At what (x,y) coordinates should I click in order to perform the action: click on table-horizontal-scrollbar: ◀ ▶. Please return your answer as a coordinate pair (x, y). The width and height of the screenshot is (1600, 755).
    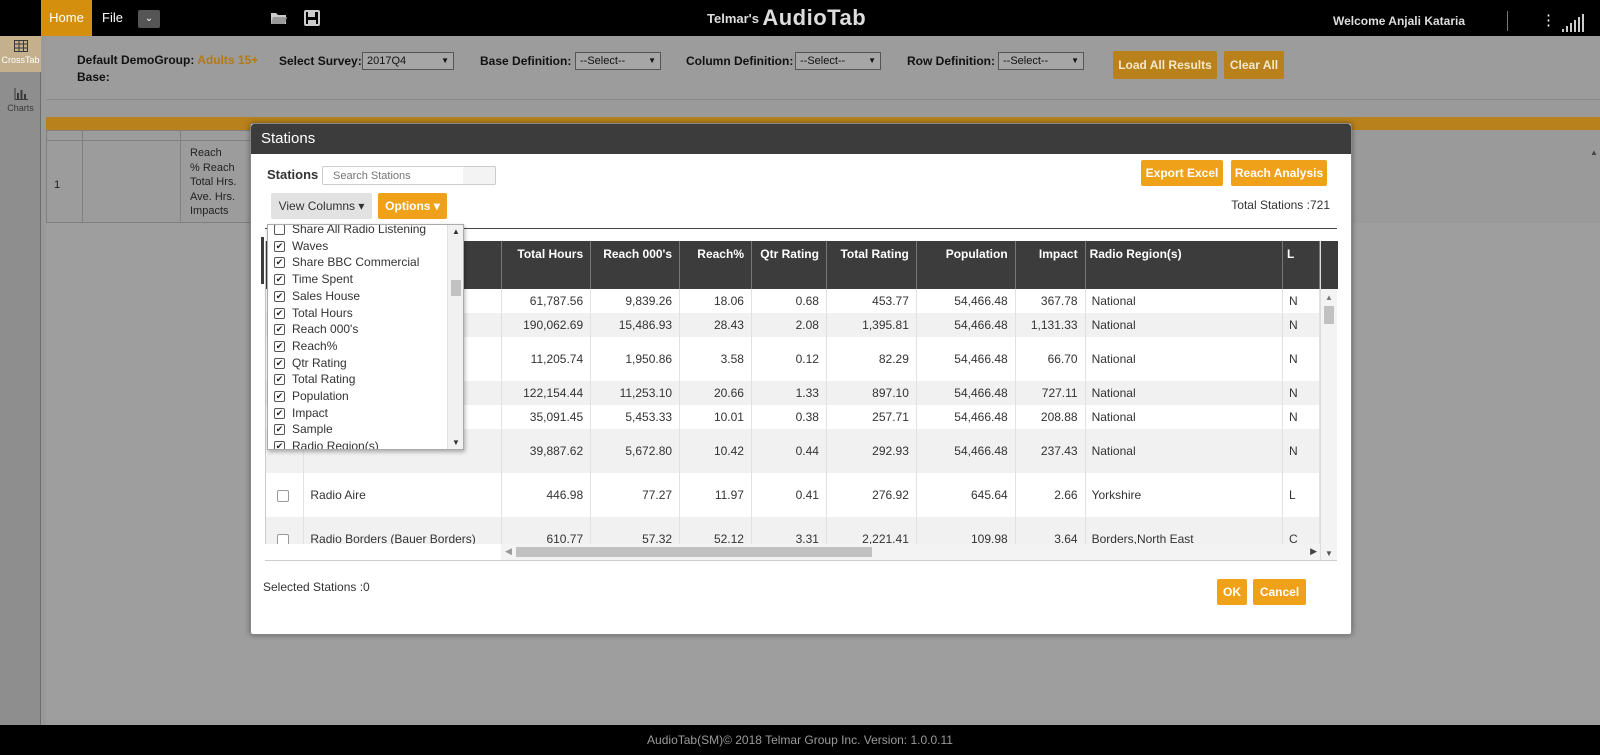
    Looking at the image, I should click on (910, 552).